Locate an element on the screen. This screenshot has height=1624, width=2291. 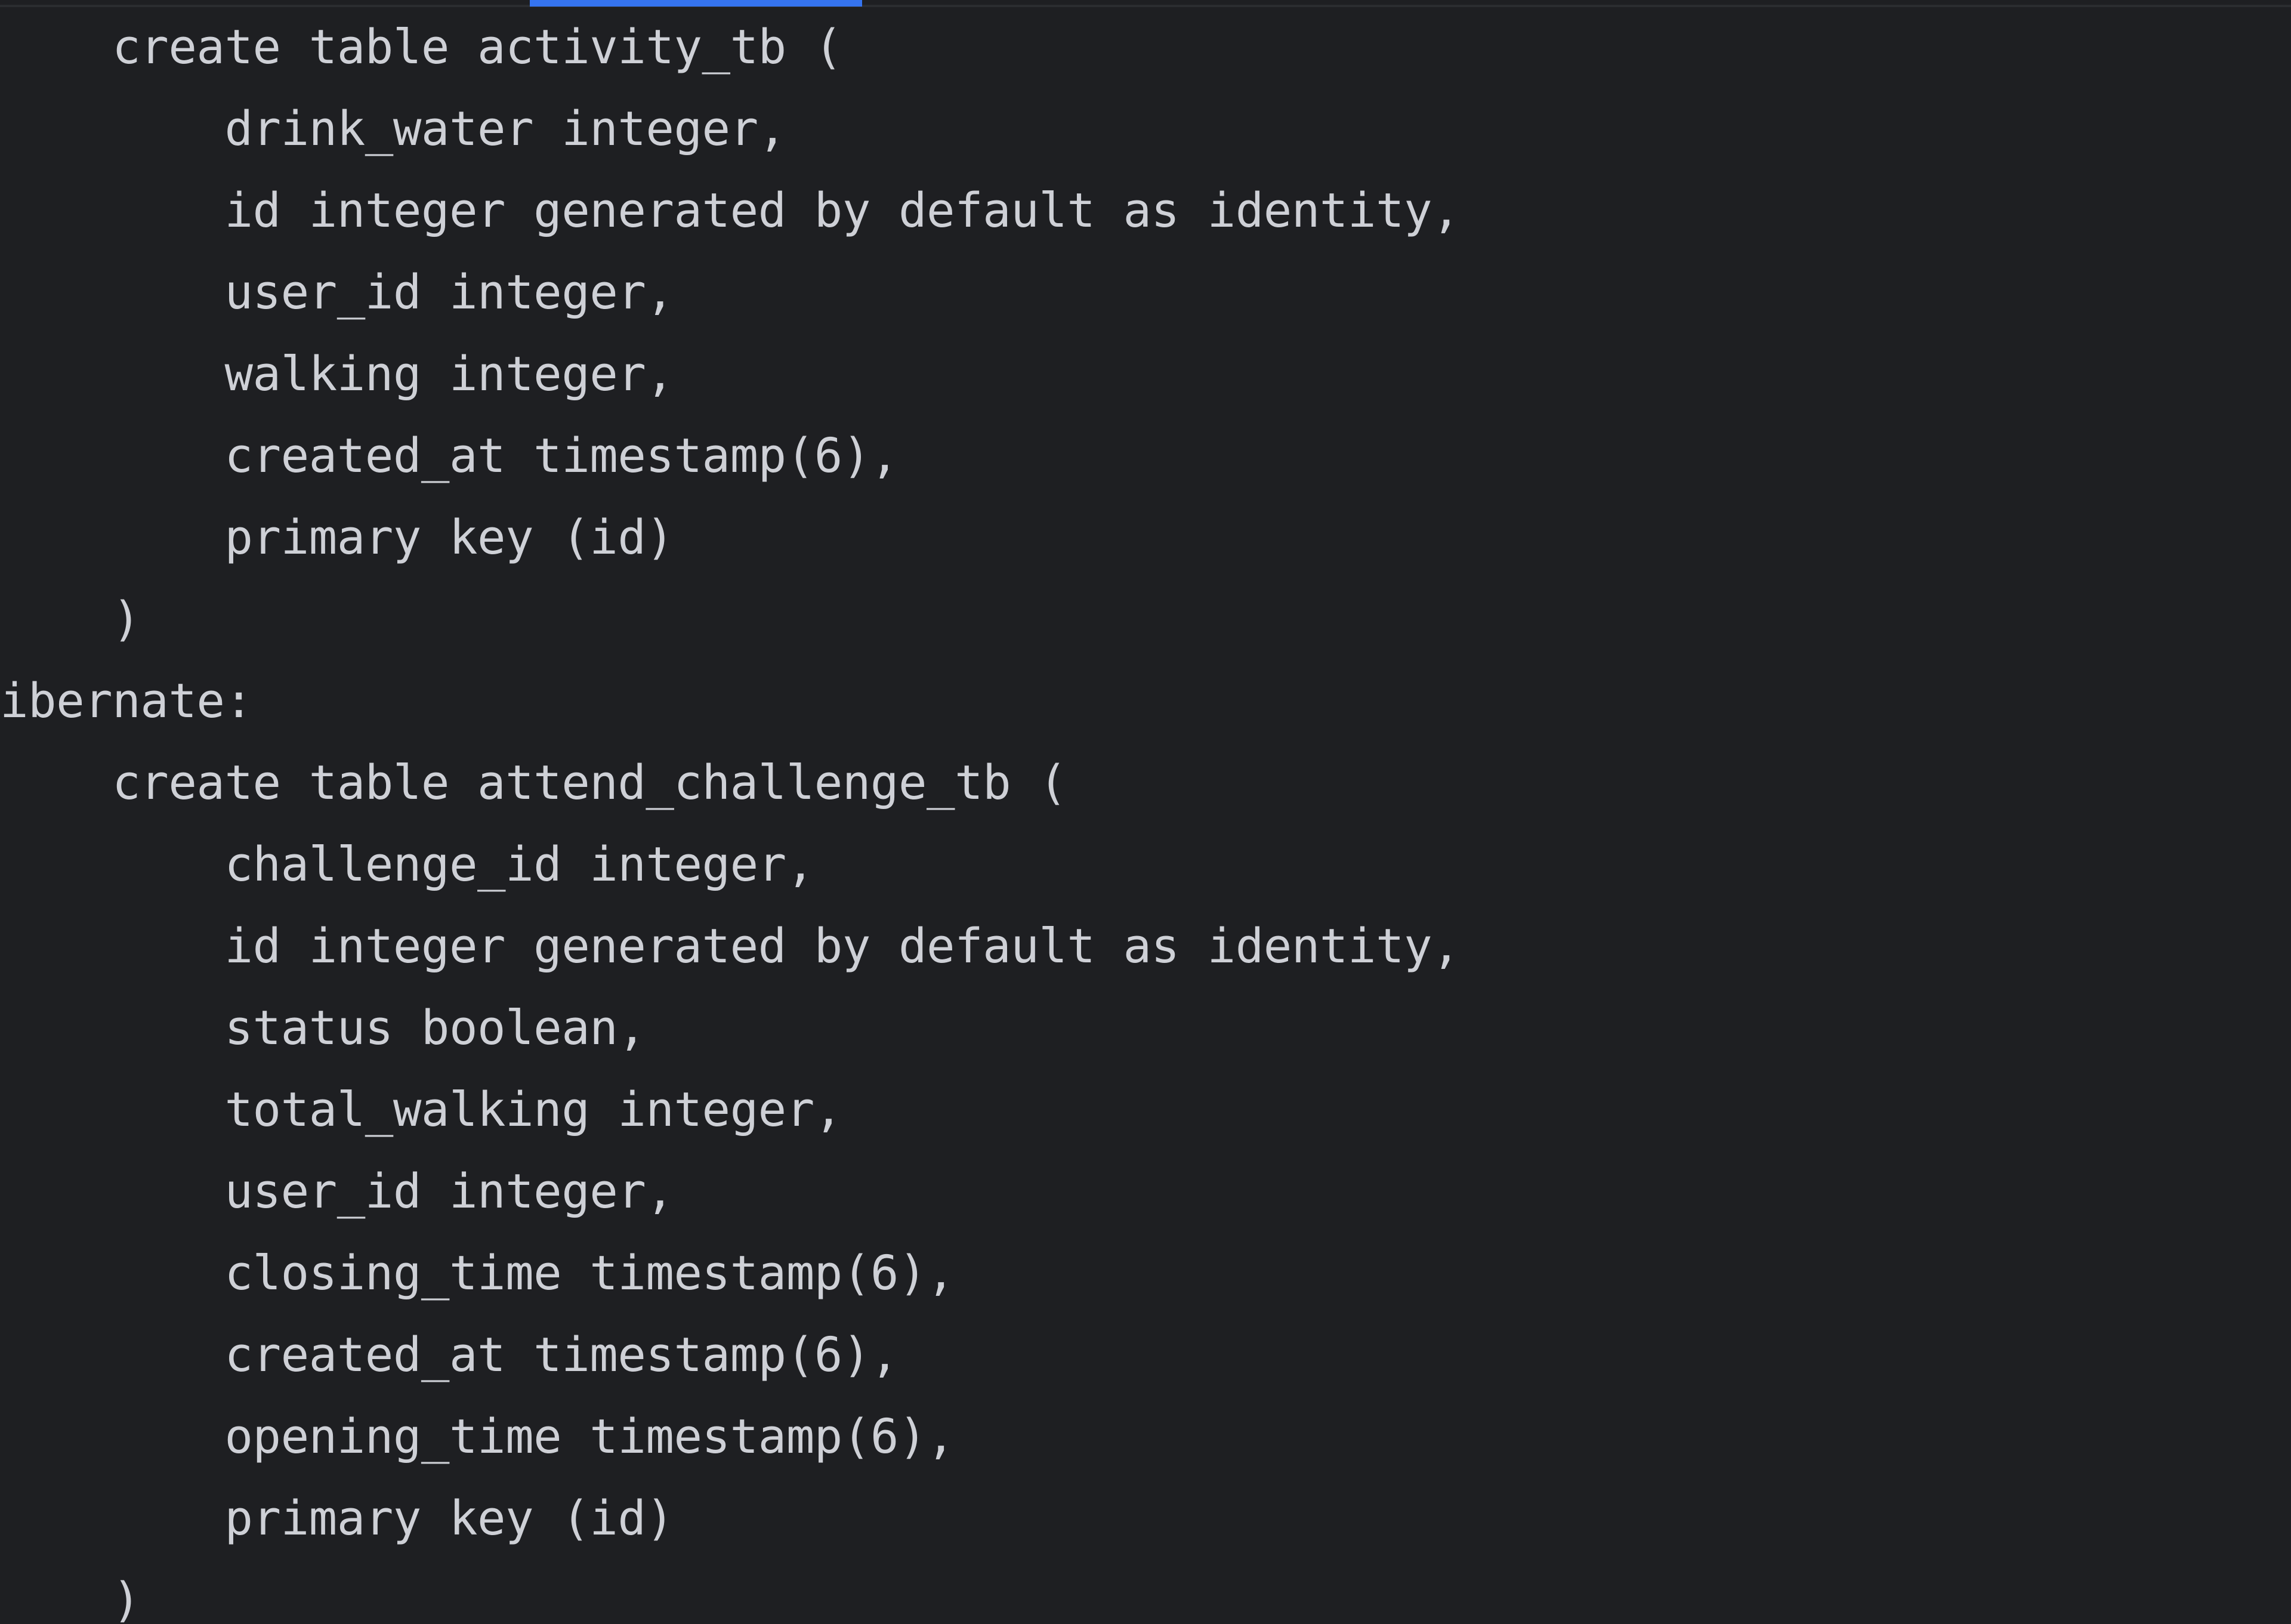
tab-bar-strip is located at coordinates (1145, 3).